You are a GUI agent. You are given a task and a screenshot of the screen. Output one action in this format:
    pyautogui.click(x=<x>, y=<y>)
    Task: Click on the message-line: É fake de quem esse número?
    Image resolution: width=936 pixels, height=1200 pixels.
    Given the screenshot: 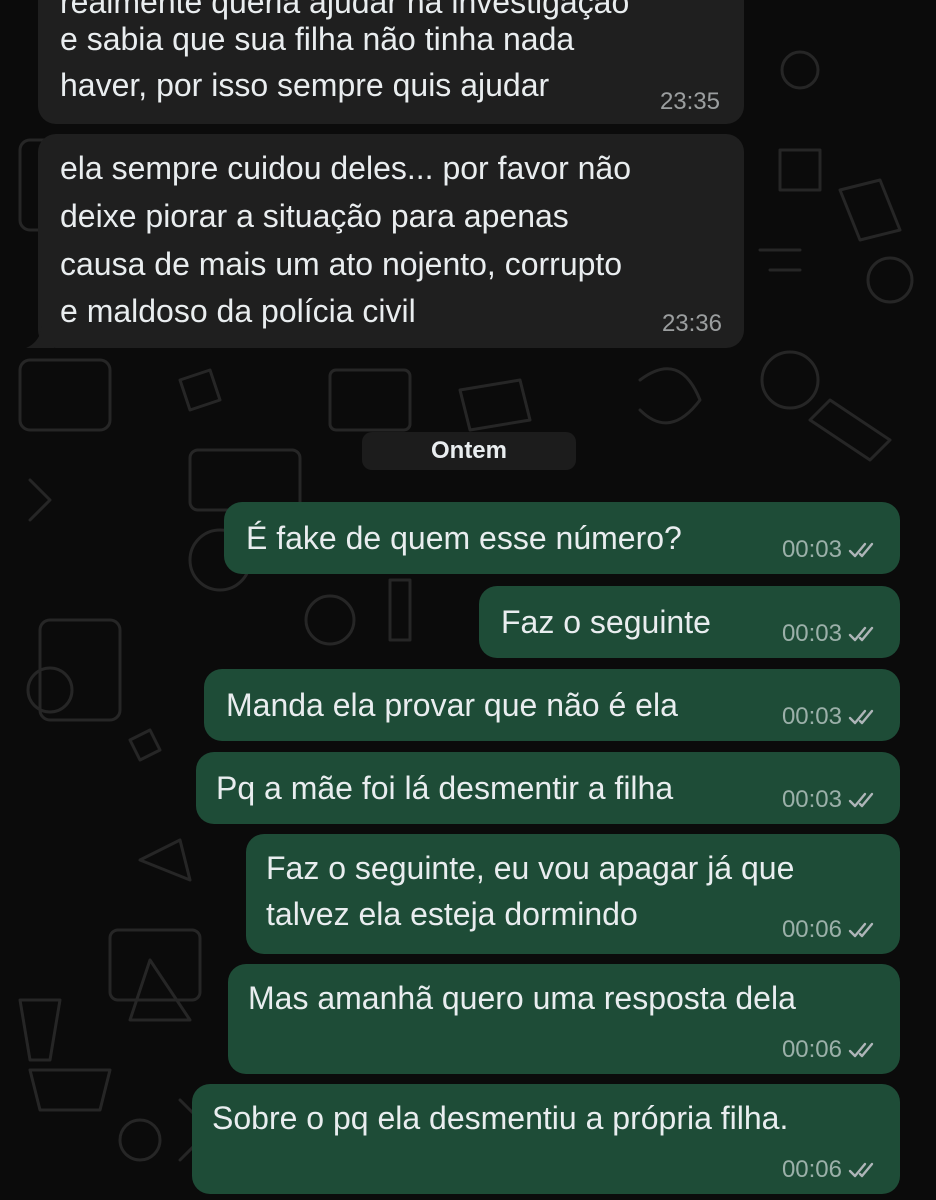 What is the action you would take?
    pyautogui.click(x=464, y=538)
    